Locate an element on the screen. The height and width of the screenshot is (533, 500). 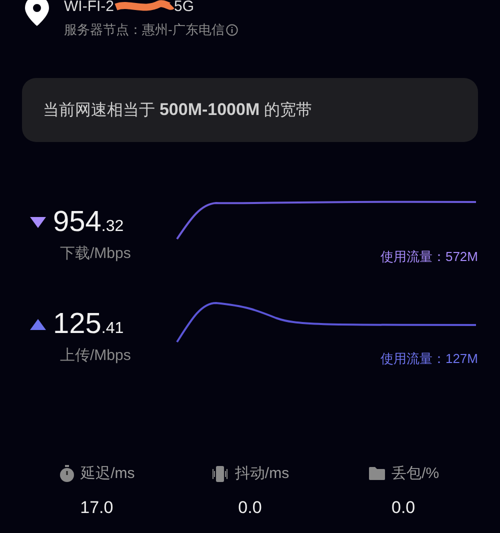
stopwatch-icon is located at coordinates (66, 473).